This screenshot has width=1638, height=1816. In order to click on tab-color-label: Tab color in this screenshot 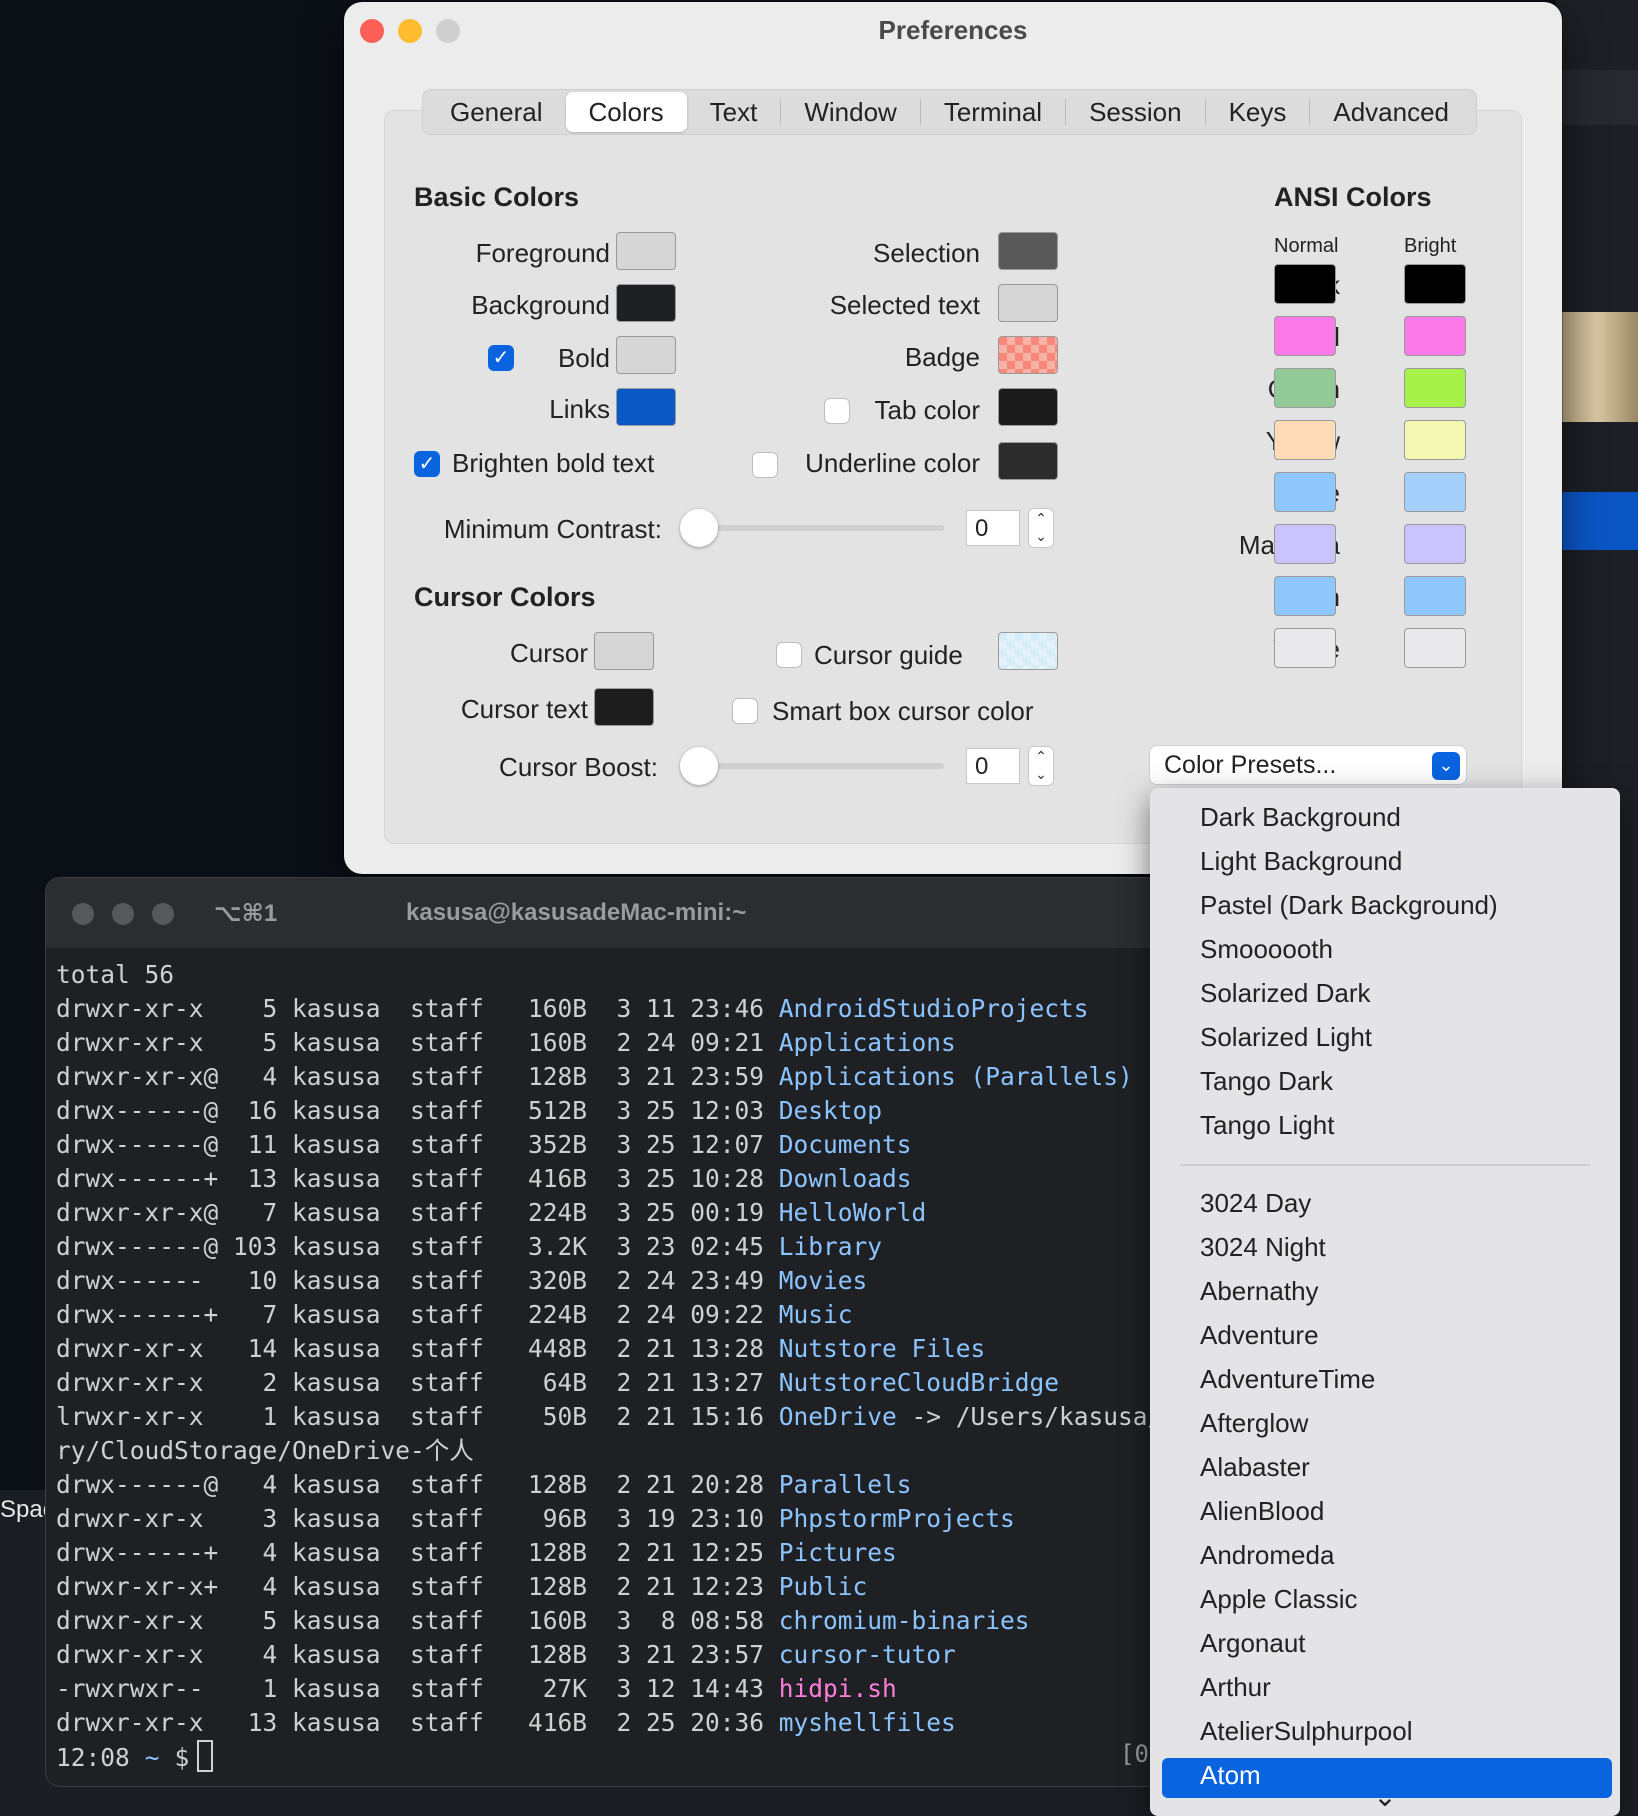, I will do `click(927, 410)`.